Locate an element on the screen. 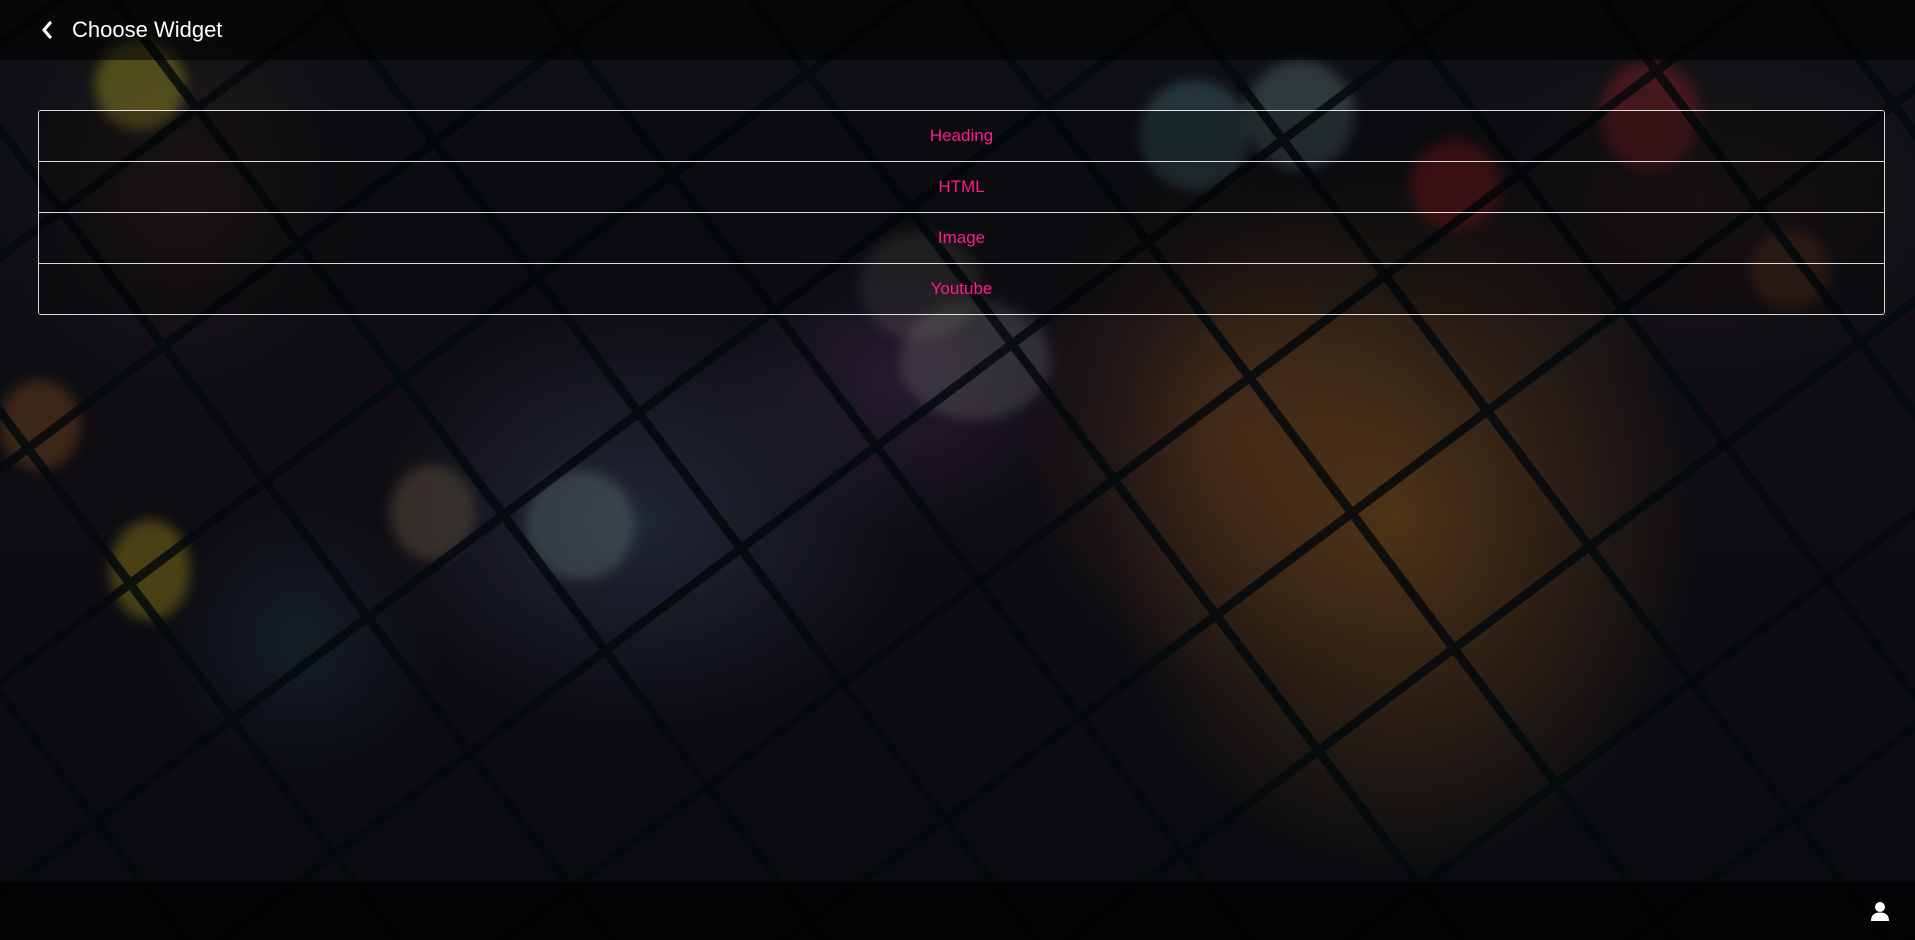 The height and width of the screenshot is (940, 1915). widget-option-html: HTML is located at coordinates (961, 186).